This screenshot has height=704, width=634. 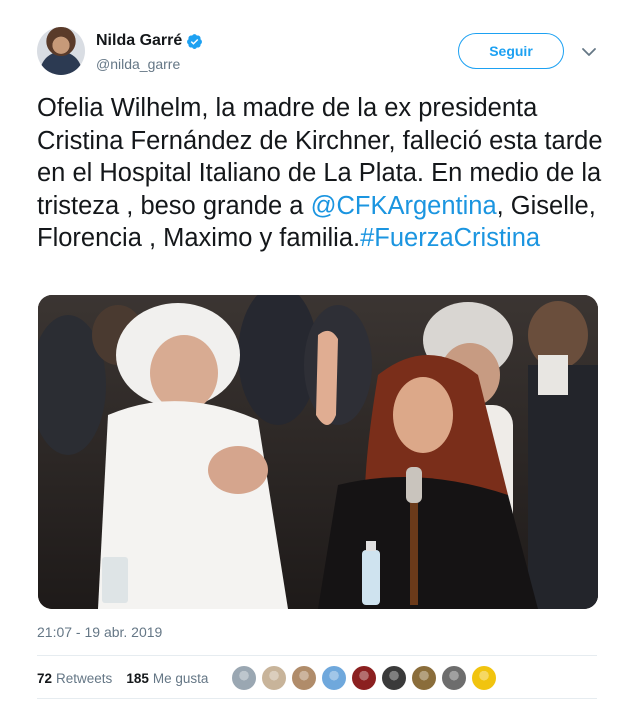 What do you see at coordinates (404, 206) in the screenshot?
I see `mention-link: @CFKArgentina` at bounding box center [404, 206].